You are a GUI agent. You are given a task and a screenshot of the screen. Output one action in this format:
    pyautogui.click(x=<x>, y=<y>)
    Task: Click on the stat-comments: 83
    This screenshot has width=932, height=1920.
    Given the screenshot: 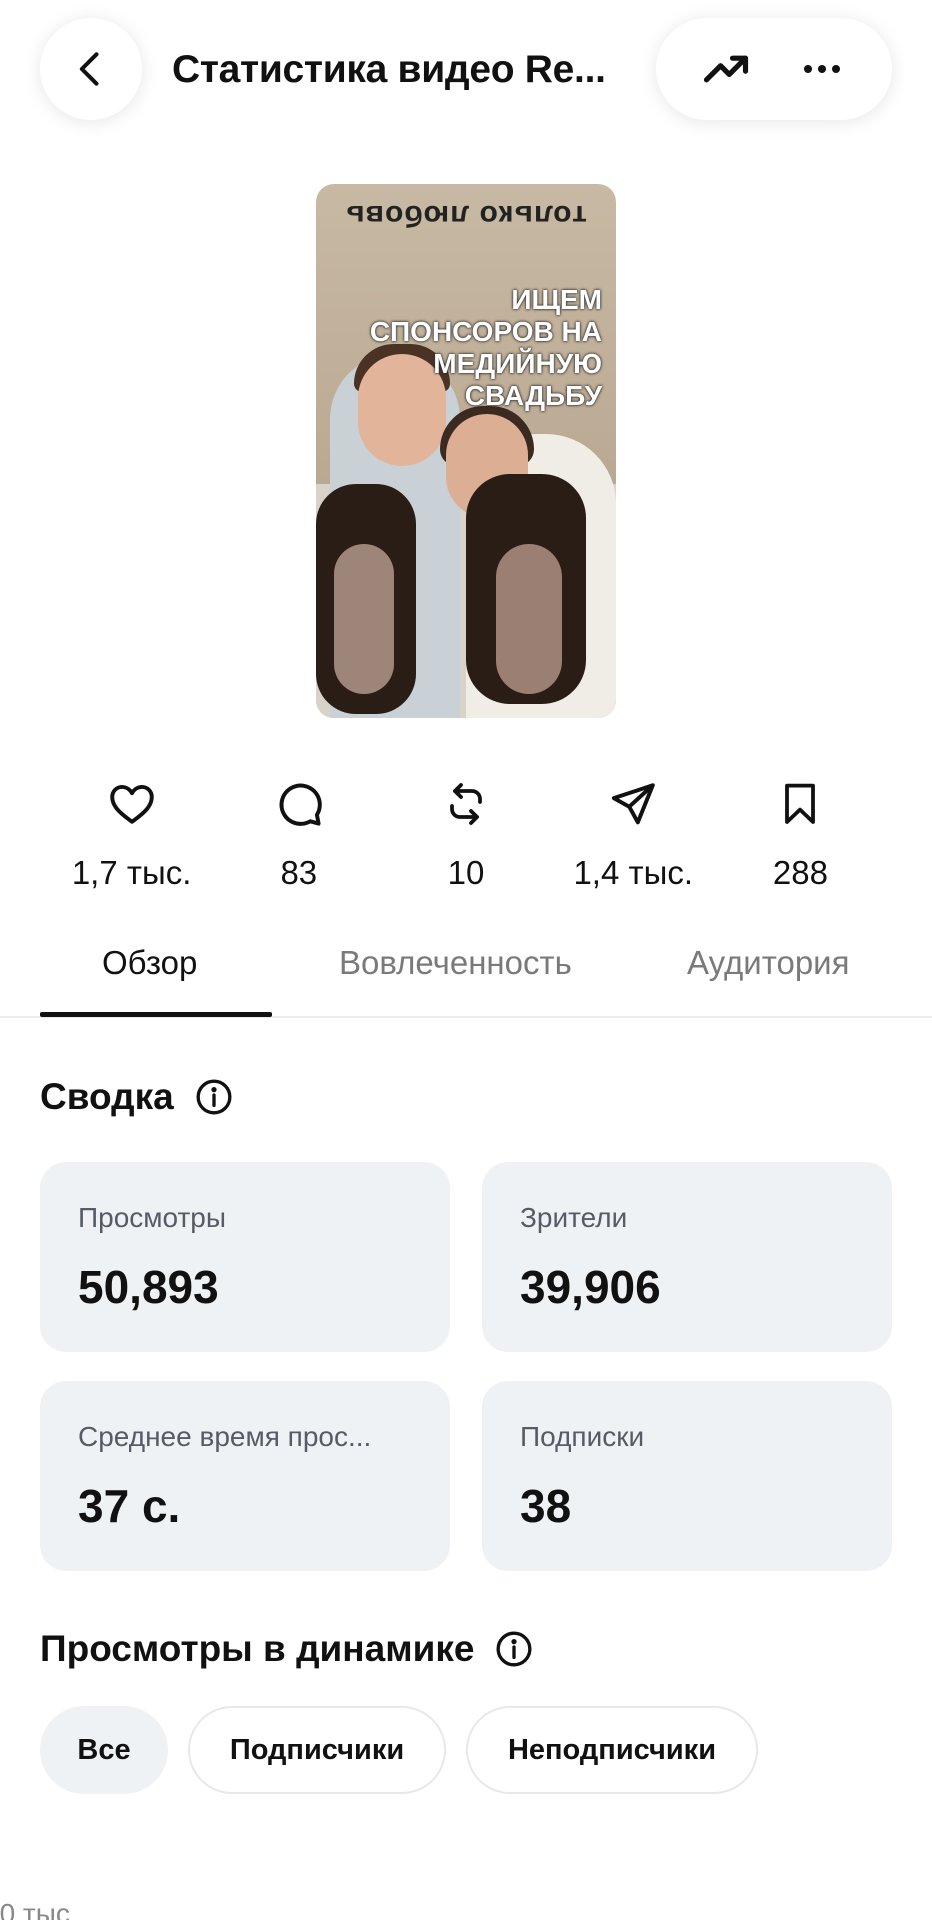 What is the action you would take?
    pyautogui.click(x=298, y=836)
    